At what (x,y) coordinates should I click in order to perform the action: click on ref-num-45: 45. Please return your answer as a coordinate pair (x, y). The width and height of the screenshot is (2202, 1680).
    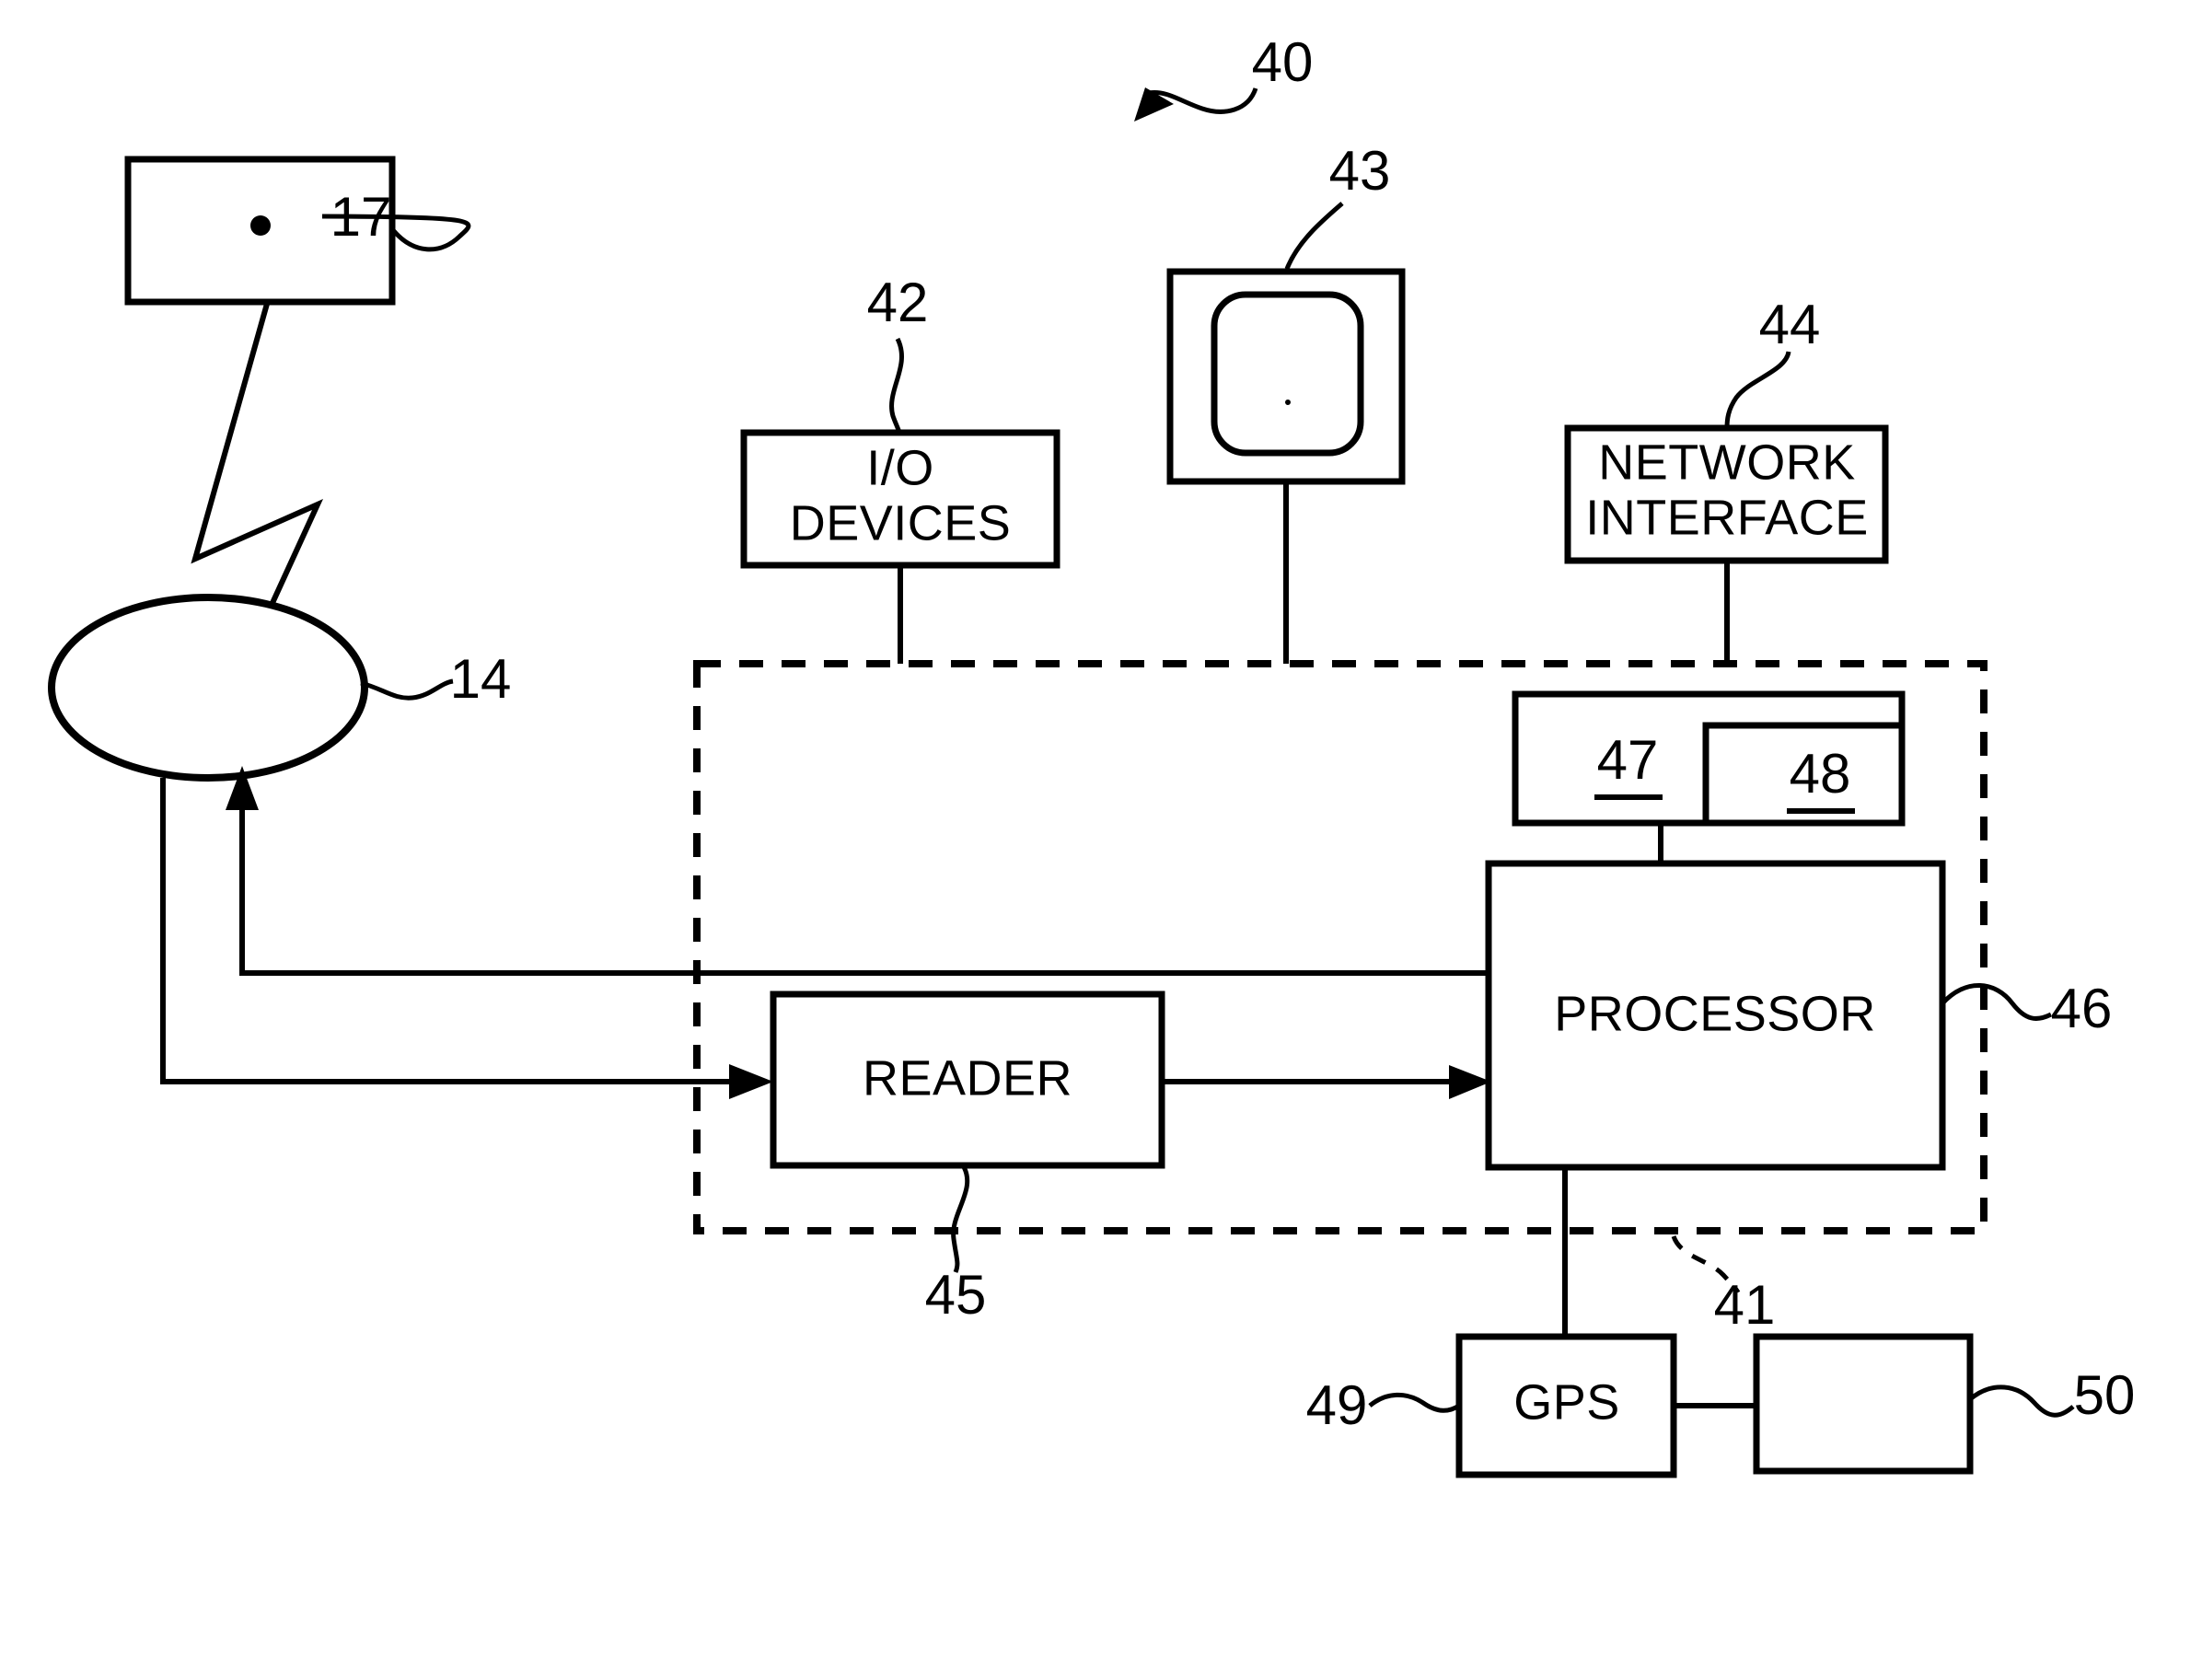
    Looking at the image, I should click on (956, 1295).